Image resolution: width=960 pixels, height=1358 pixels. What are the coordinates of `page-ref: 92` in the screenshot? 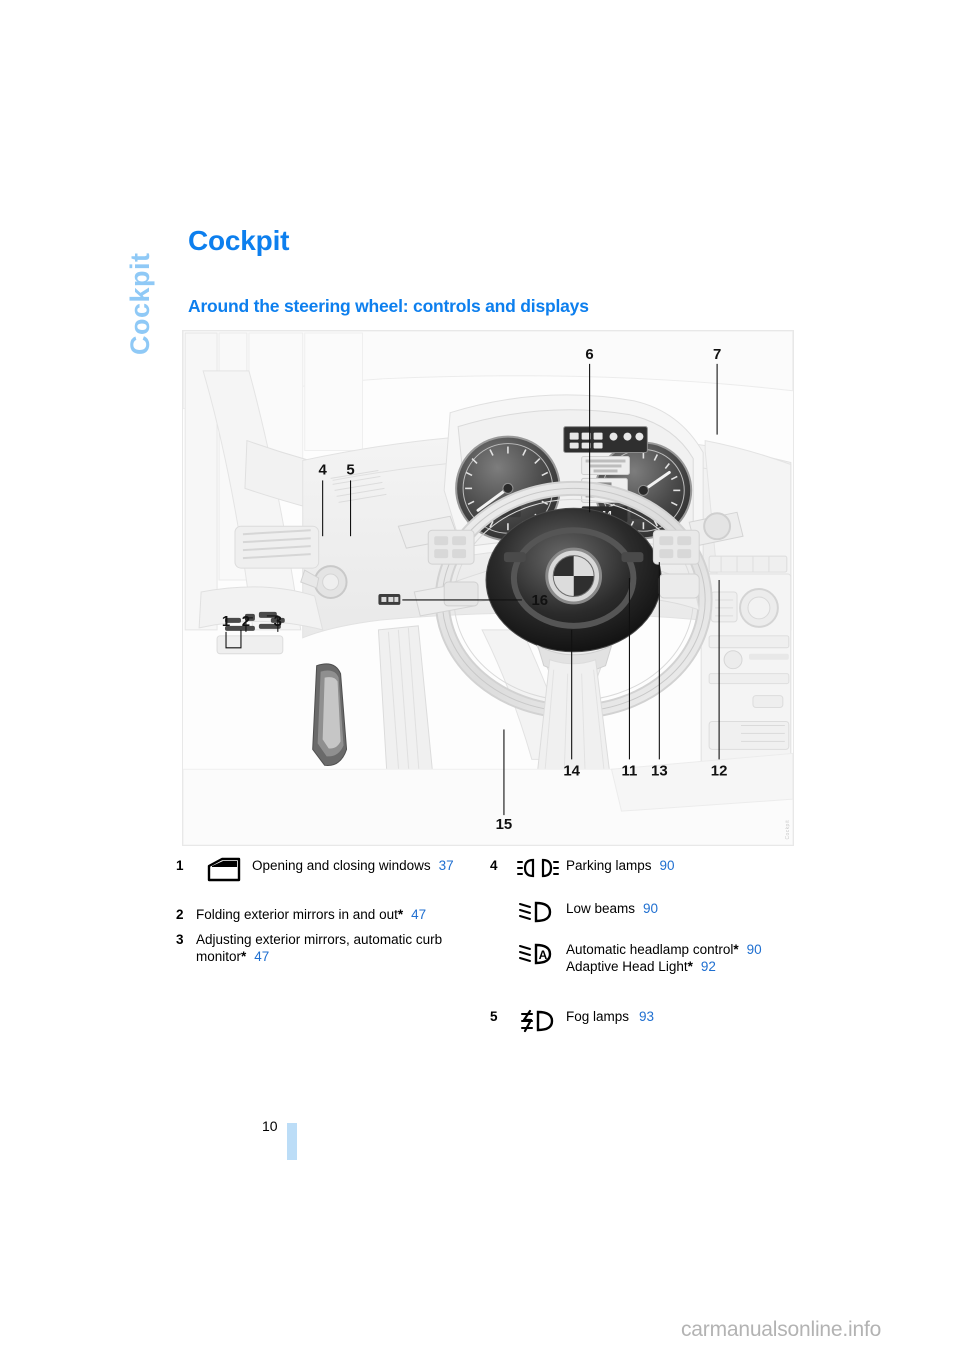 It's located at (708, 966).